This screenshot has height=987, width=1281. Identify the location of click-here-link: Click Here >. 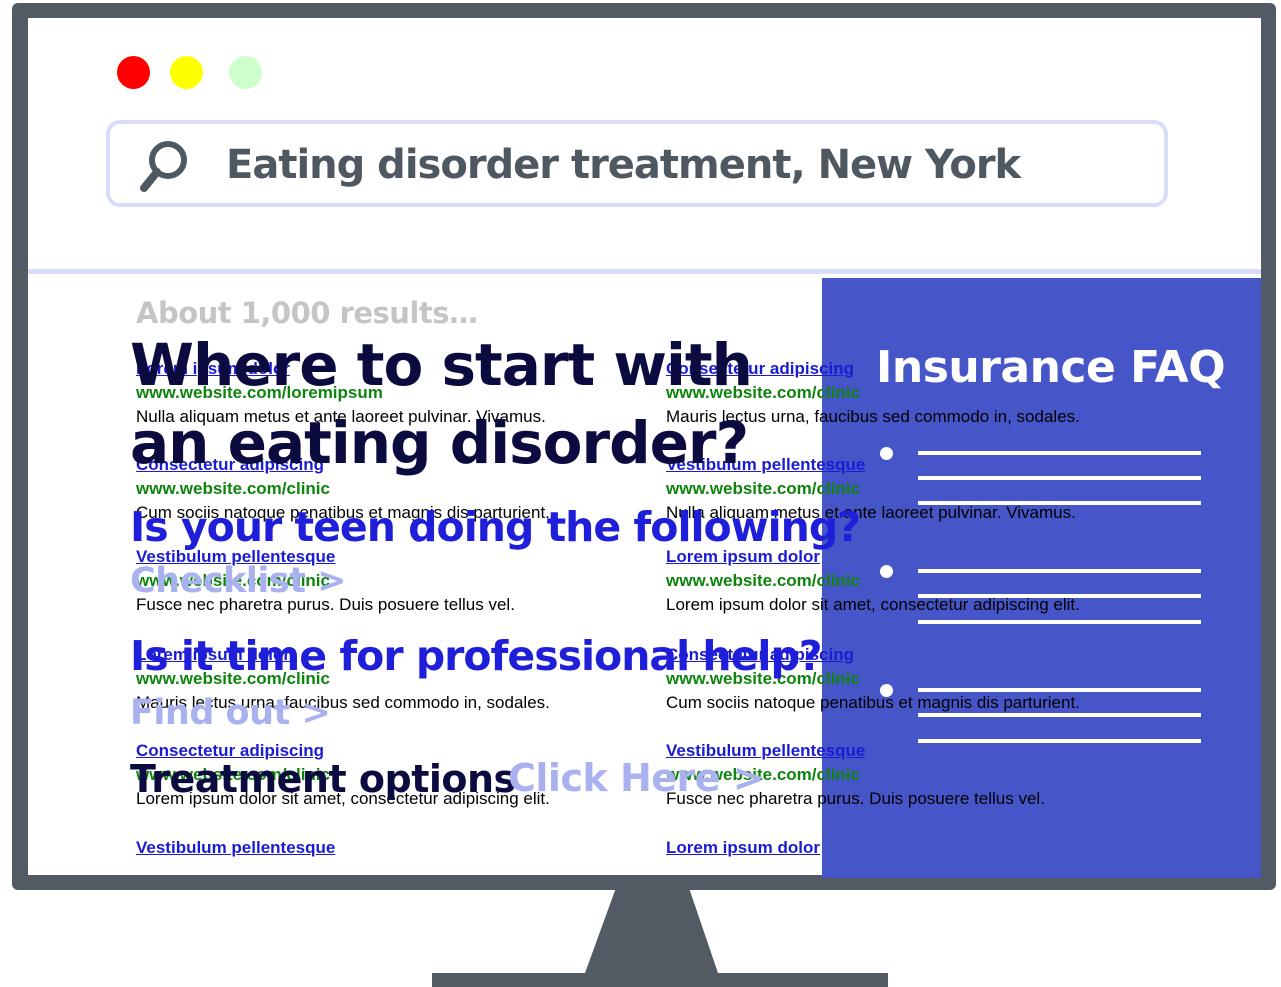
(636, 778).